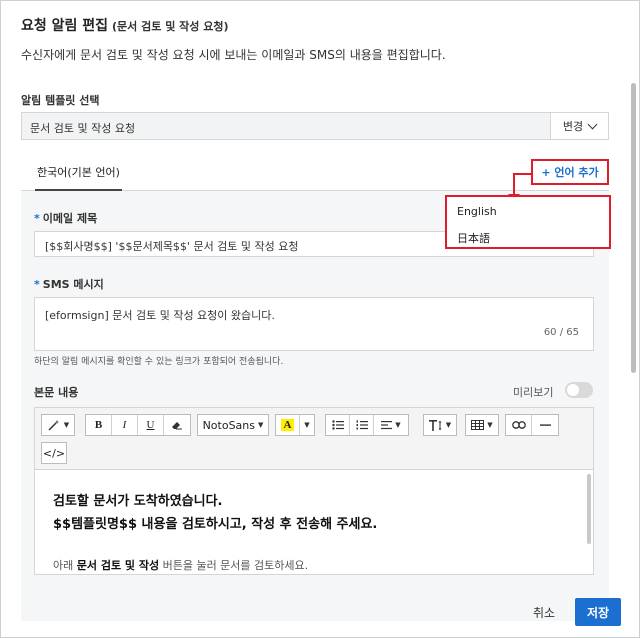  I want to click on cancel-button: 취소, so click(544, 612).